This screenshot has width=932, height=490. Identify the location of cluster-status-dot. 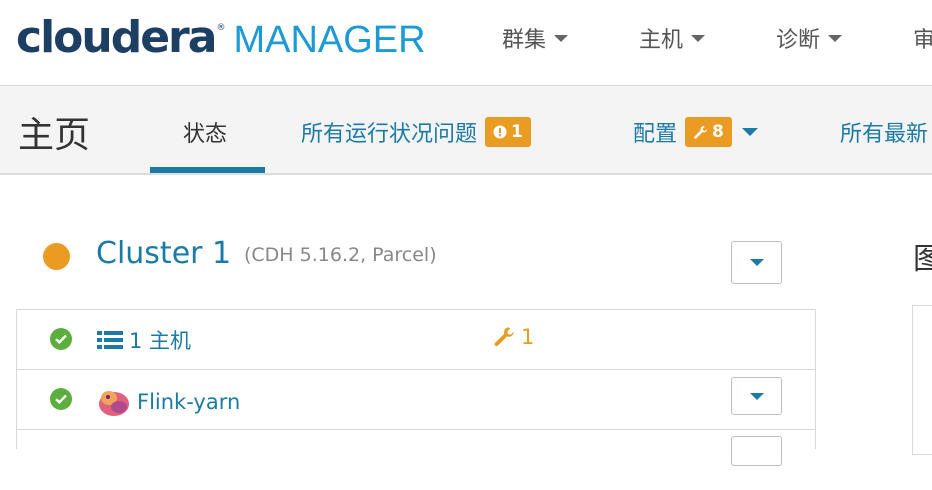
(56, 256).